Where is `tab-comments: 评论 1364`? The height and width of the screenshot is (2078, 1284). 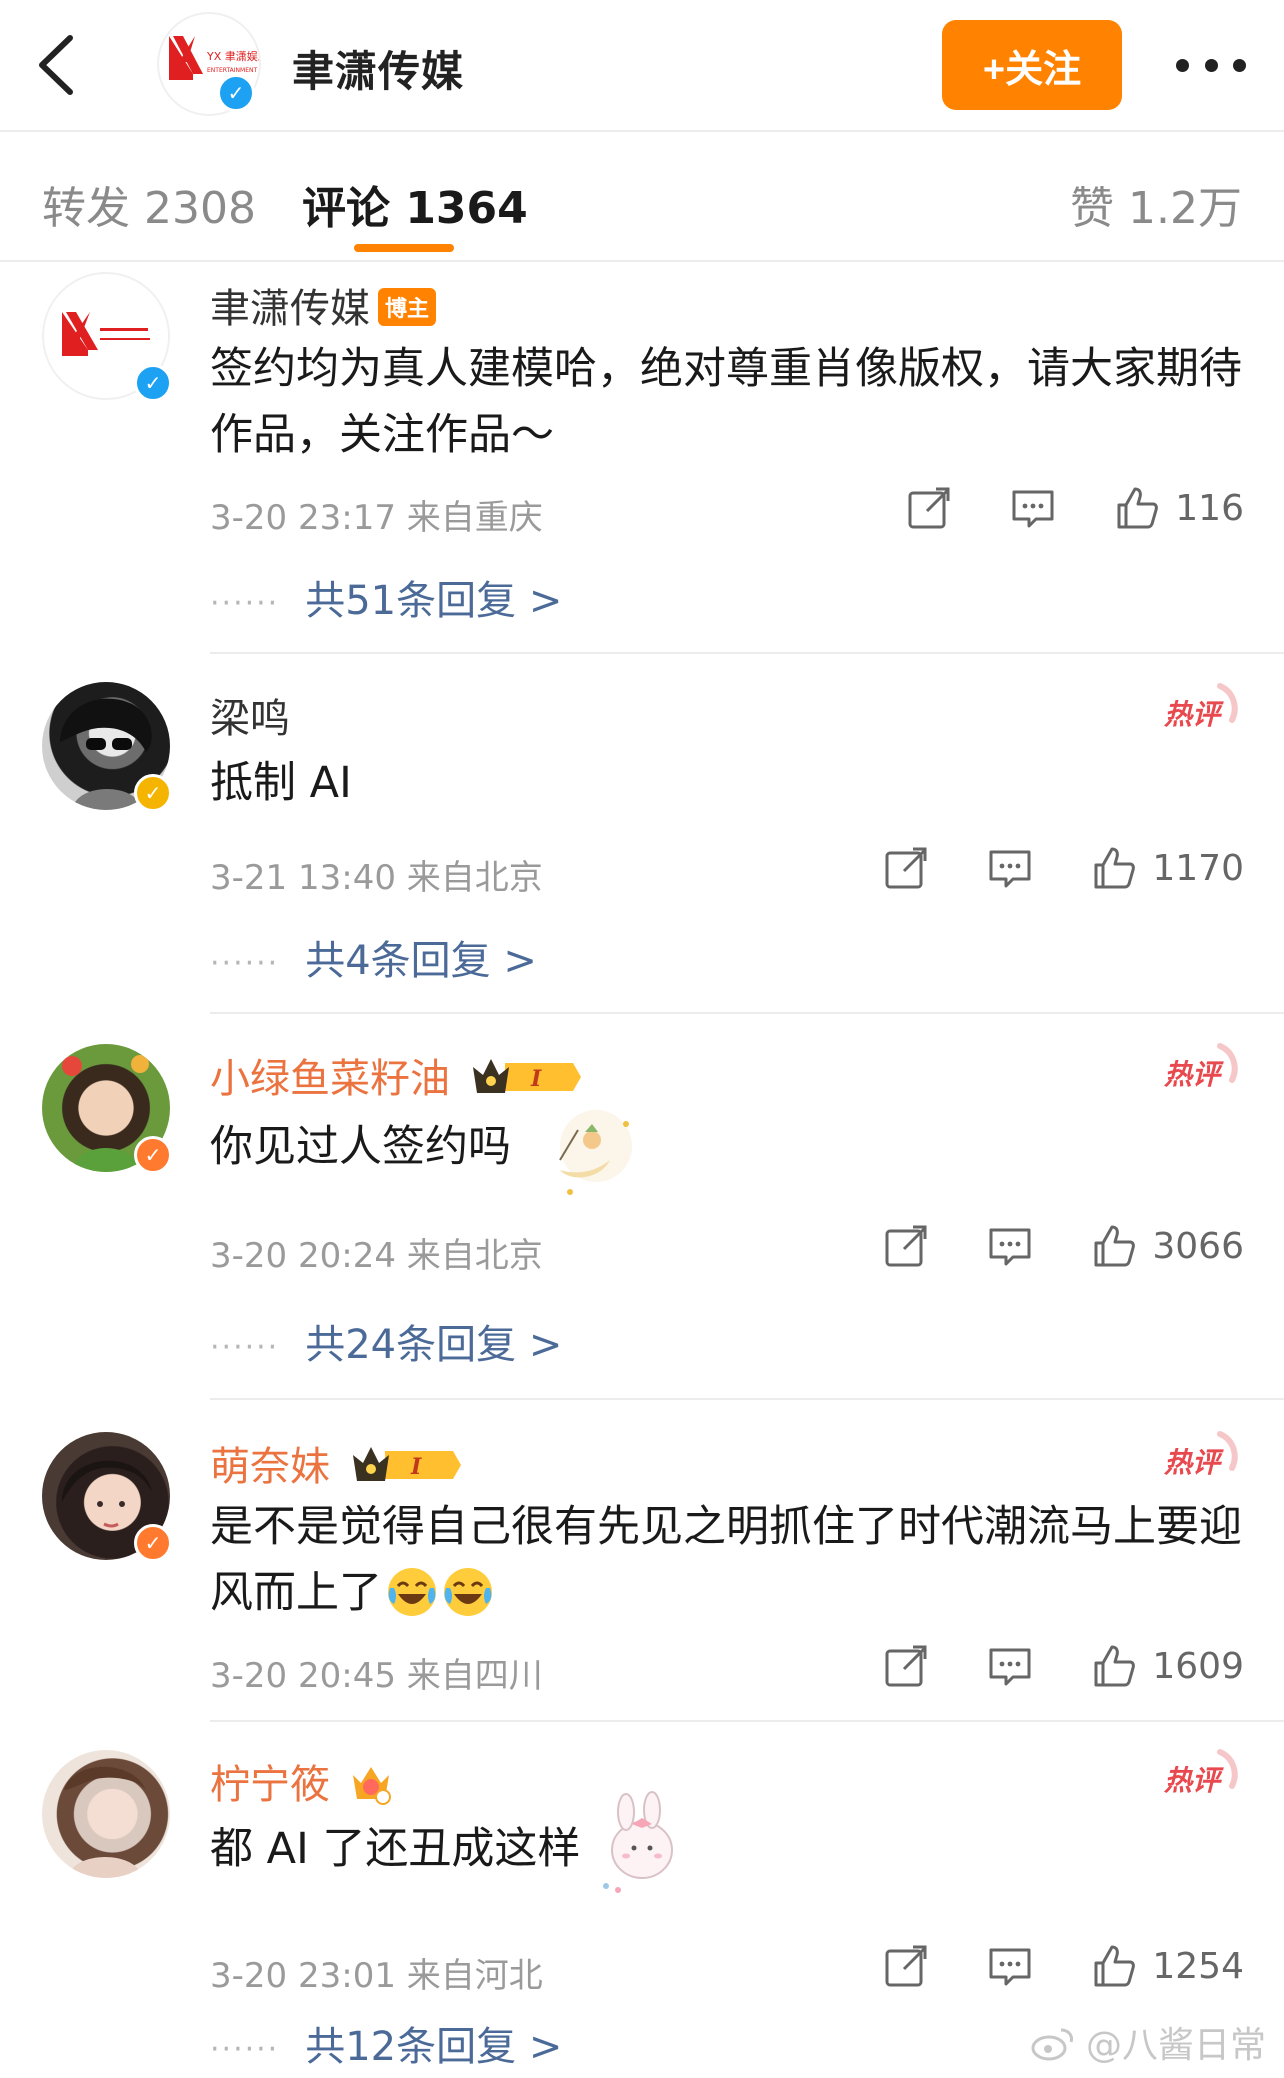
tab-comments: 评论 1364 is located at coordinates (415, 204).